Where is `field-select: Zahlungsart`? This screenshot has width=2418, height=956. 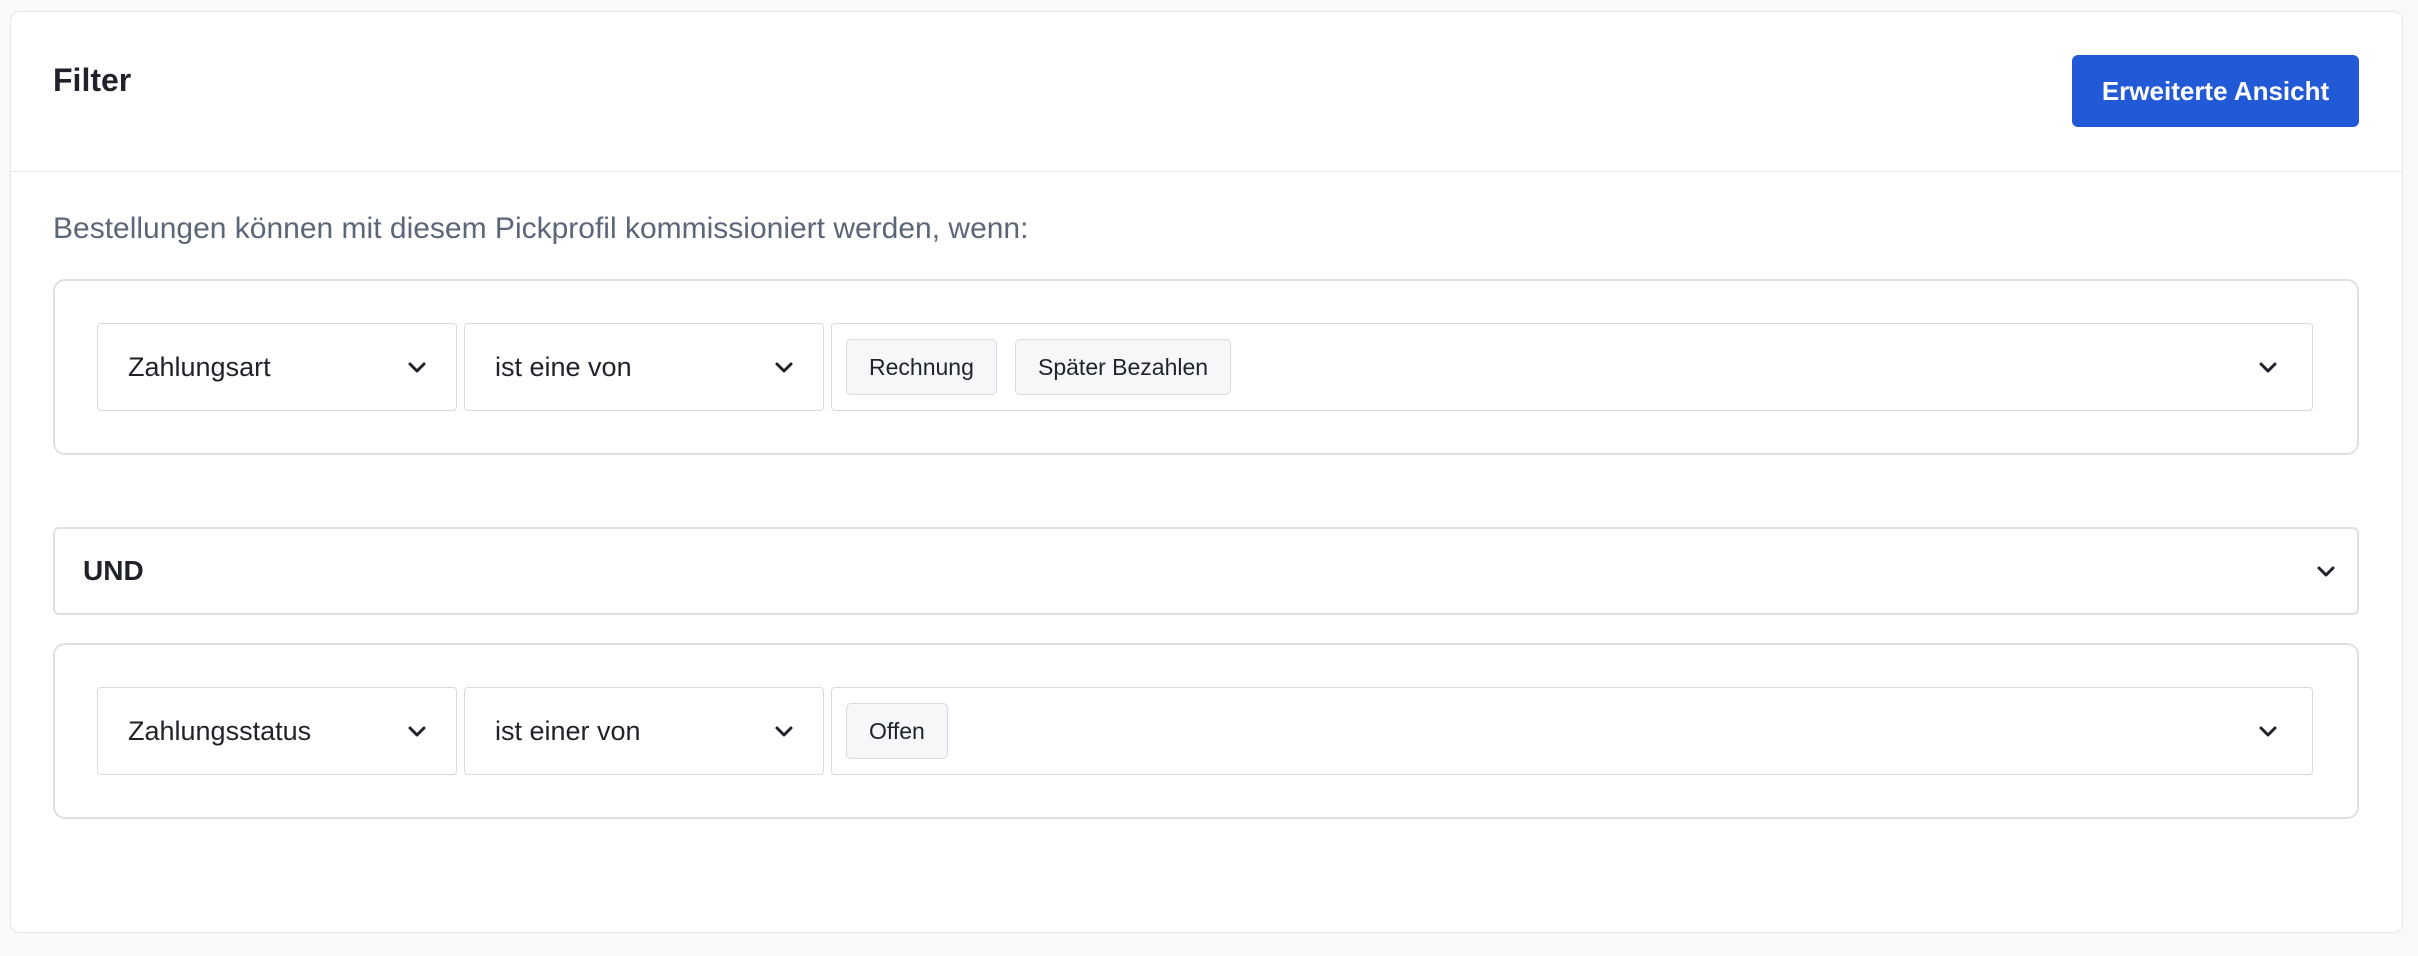
field-select: Zahlungsart is located at coordinates (277, 367).